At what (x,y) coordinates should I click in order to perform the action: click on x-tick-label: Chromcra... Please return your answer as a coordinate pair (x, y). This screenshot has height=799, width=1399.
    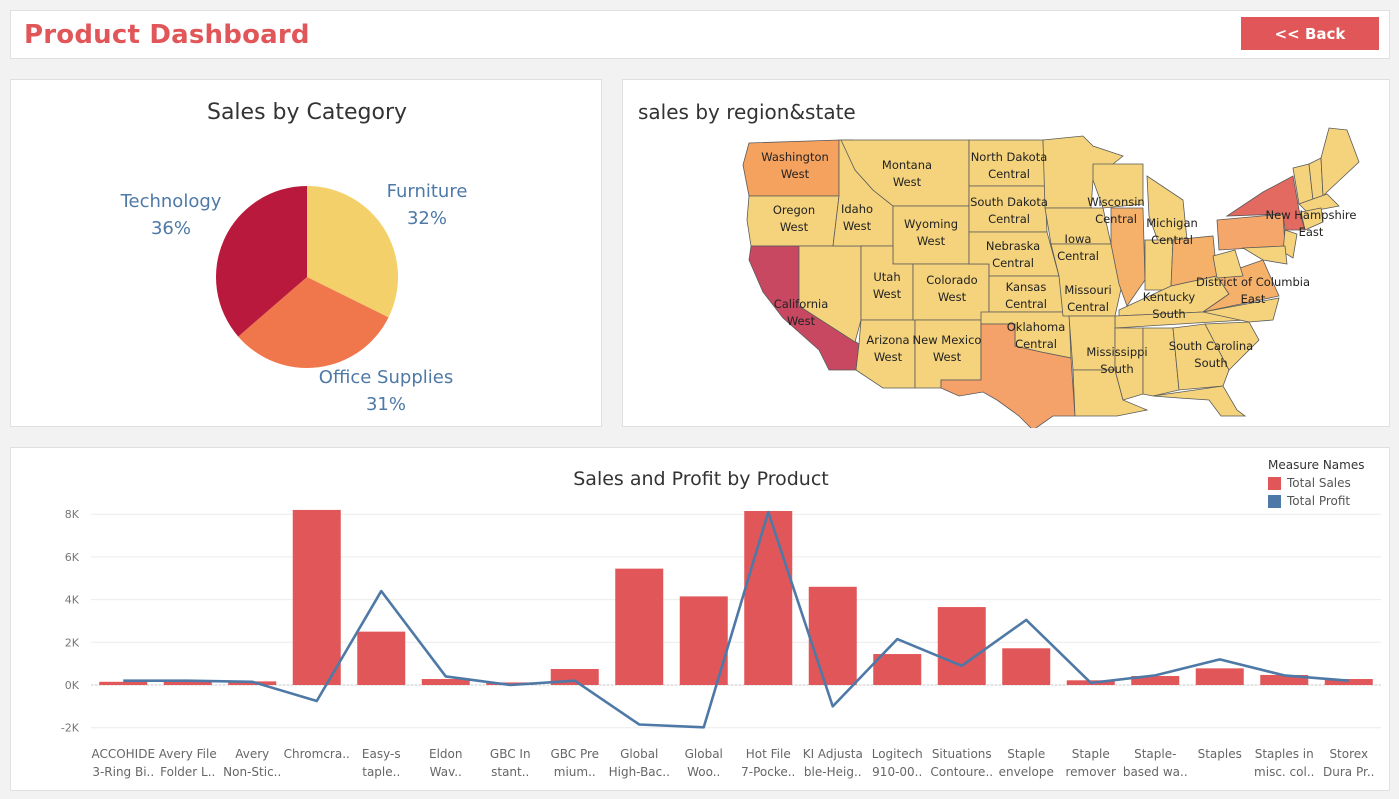
    Looking at the image, I should click on (317, 754).